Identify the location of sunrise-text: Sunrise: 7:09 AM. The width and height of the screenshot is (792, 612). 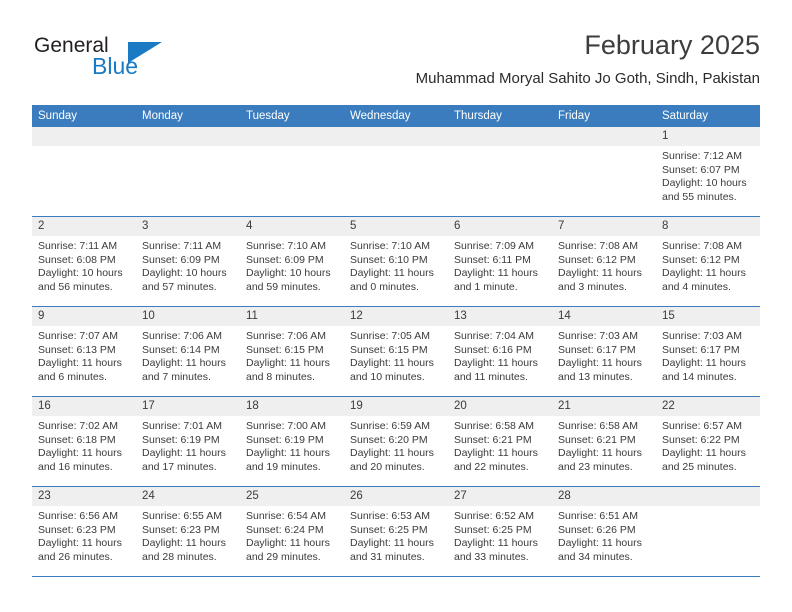
(494, 246).